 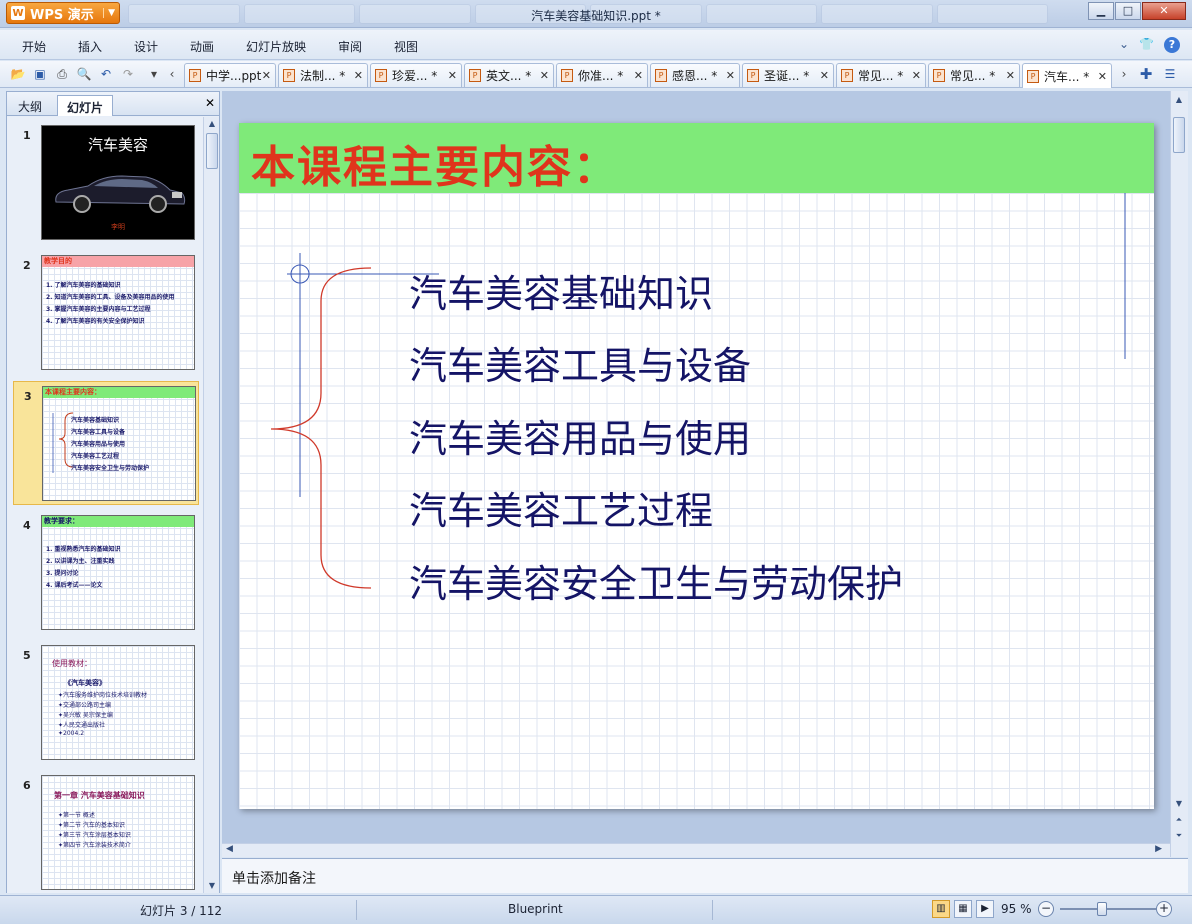 What do you see at coordinates (561, 290) in the screenshot?
I see `slide-bullet-1: 汽车美容基础知识` at bounding box center [561, 290].